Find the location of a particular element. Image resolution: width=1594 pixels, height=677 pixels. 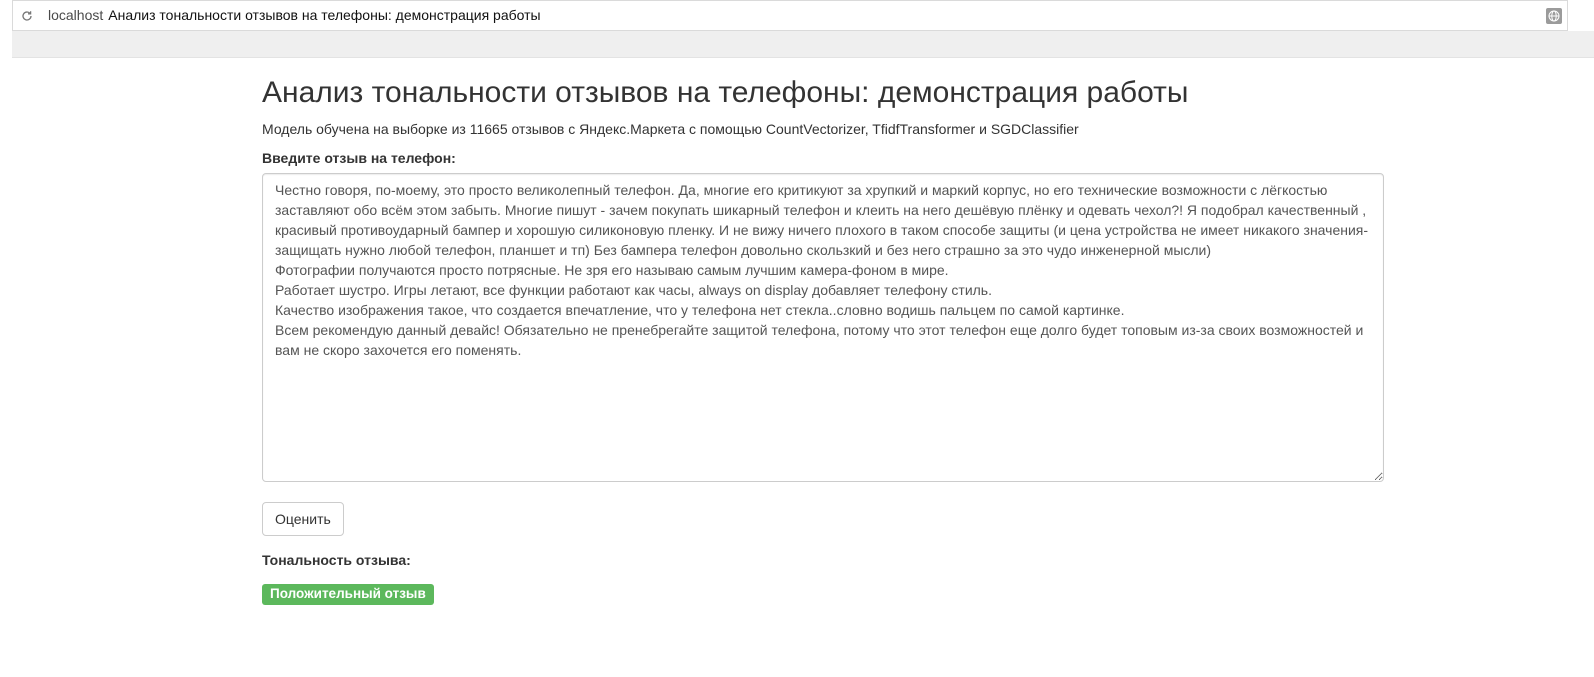

reload-icon is located at coordinates (27, 16).